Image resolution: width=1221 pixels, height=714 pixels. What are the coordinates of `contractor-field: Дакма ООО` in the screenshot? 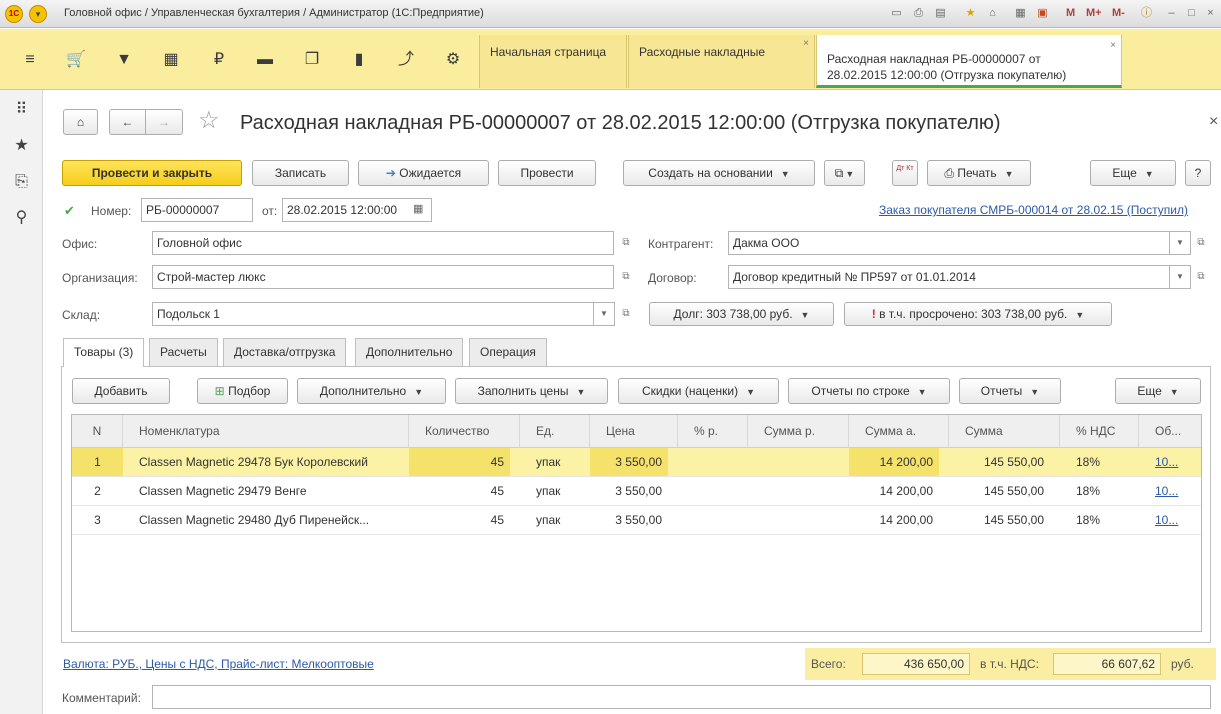 It's located at (949, 243).